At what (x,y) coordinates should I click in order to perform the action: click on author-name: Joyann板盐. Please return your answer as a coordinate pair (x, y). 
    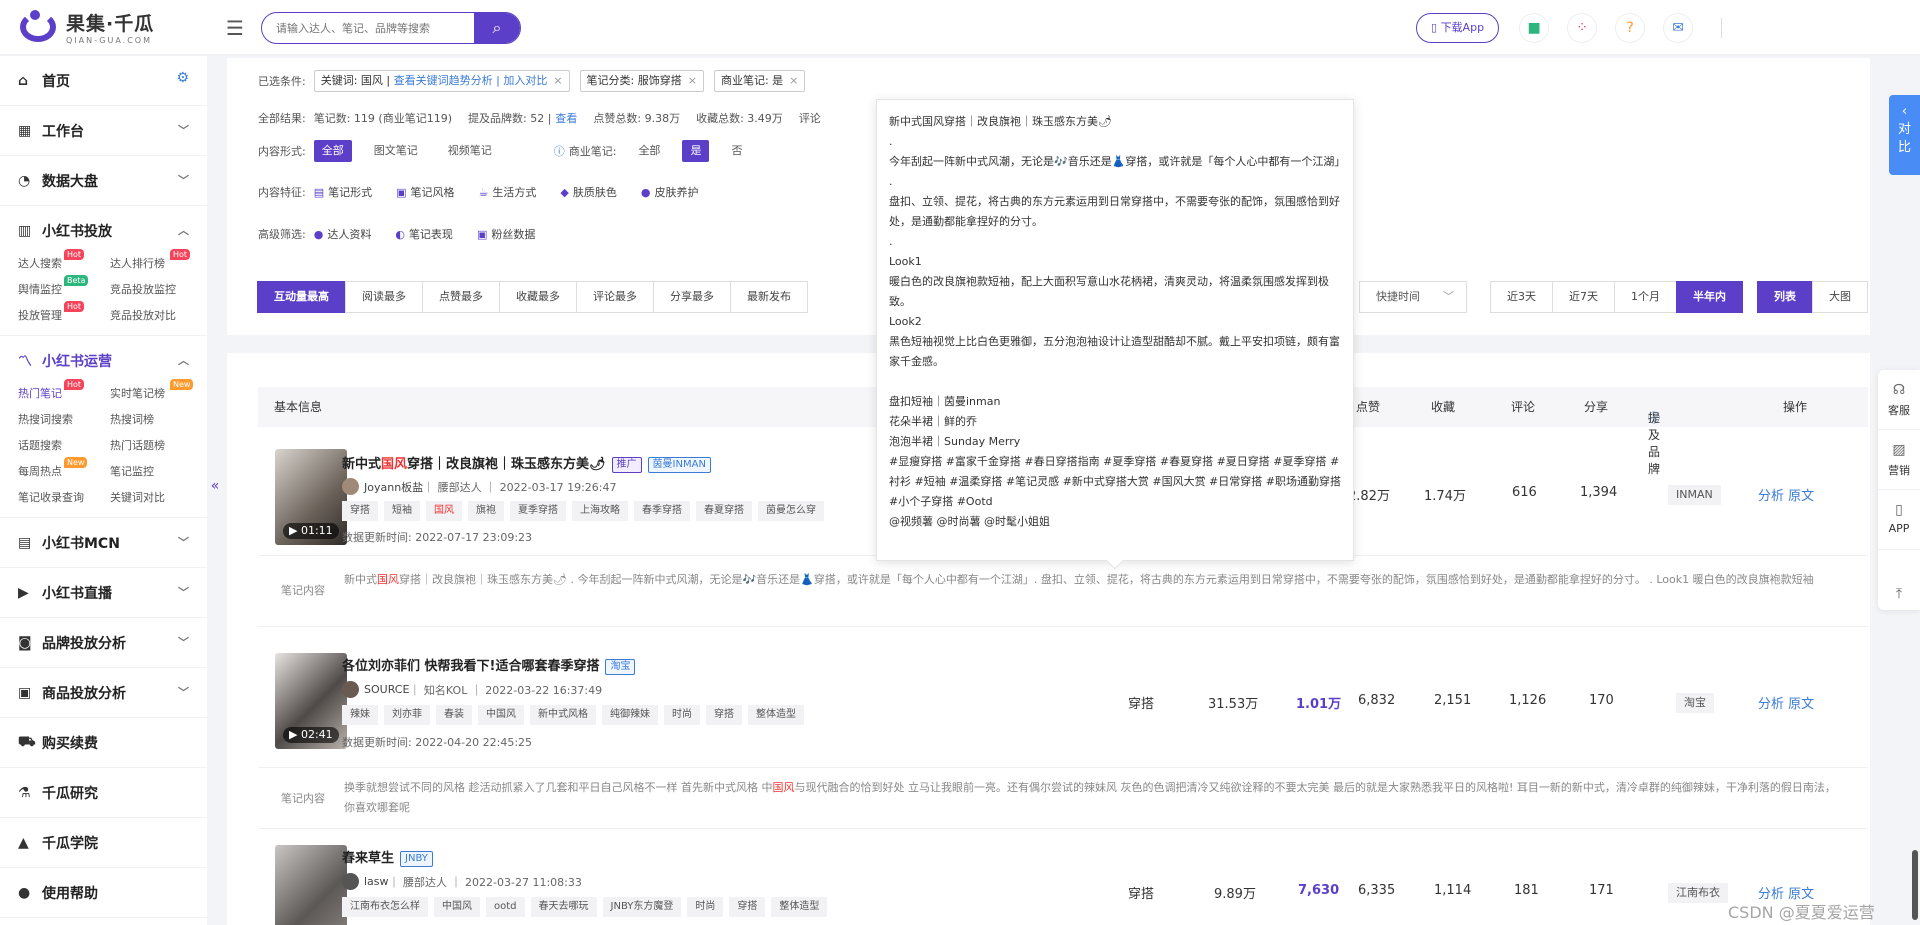
    Looking at the image, I should click on (393, 487).